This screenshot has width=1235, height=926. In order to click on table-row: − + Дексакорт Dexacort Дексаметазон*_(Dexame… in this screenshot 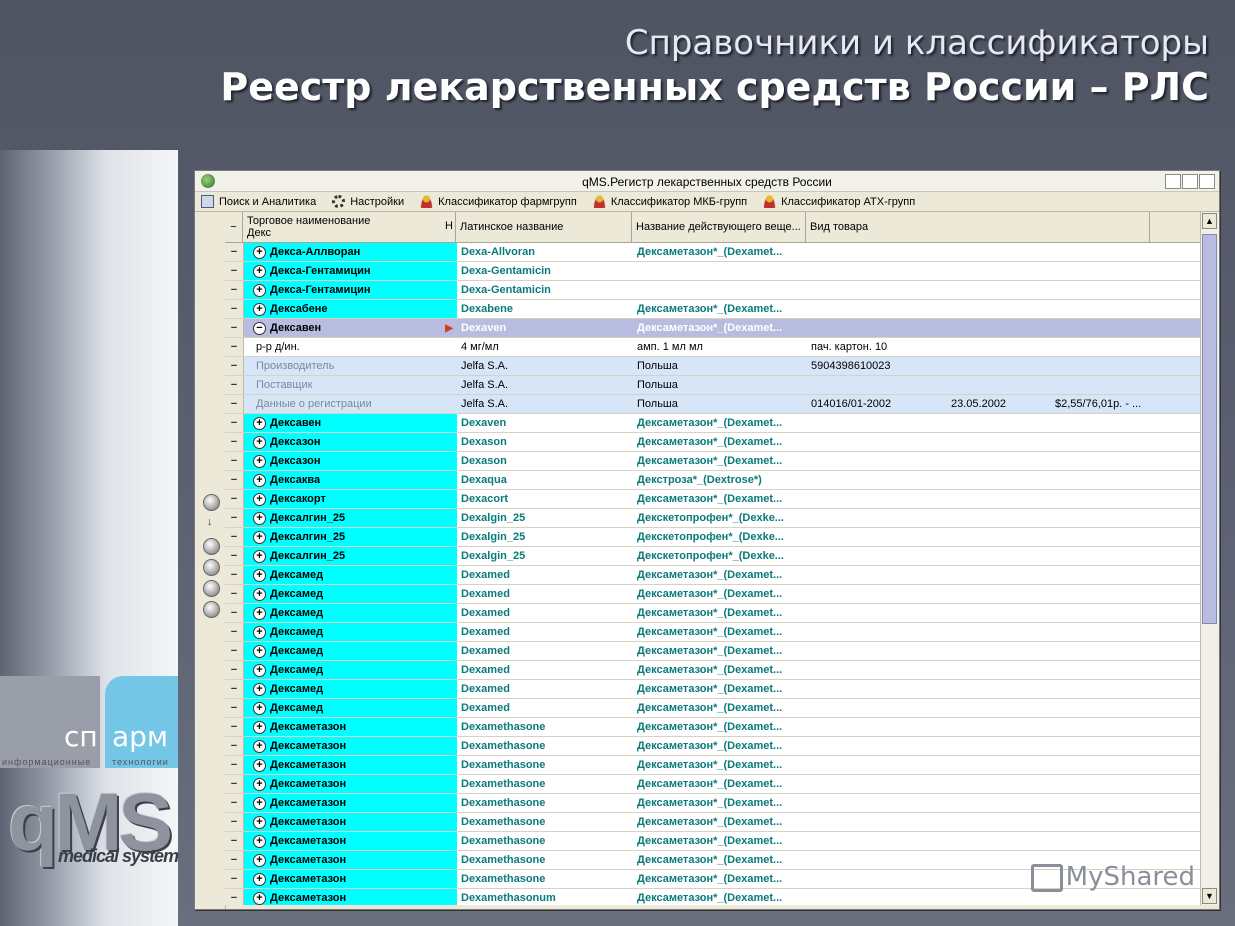, I will do `click(713, 499)`.